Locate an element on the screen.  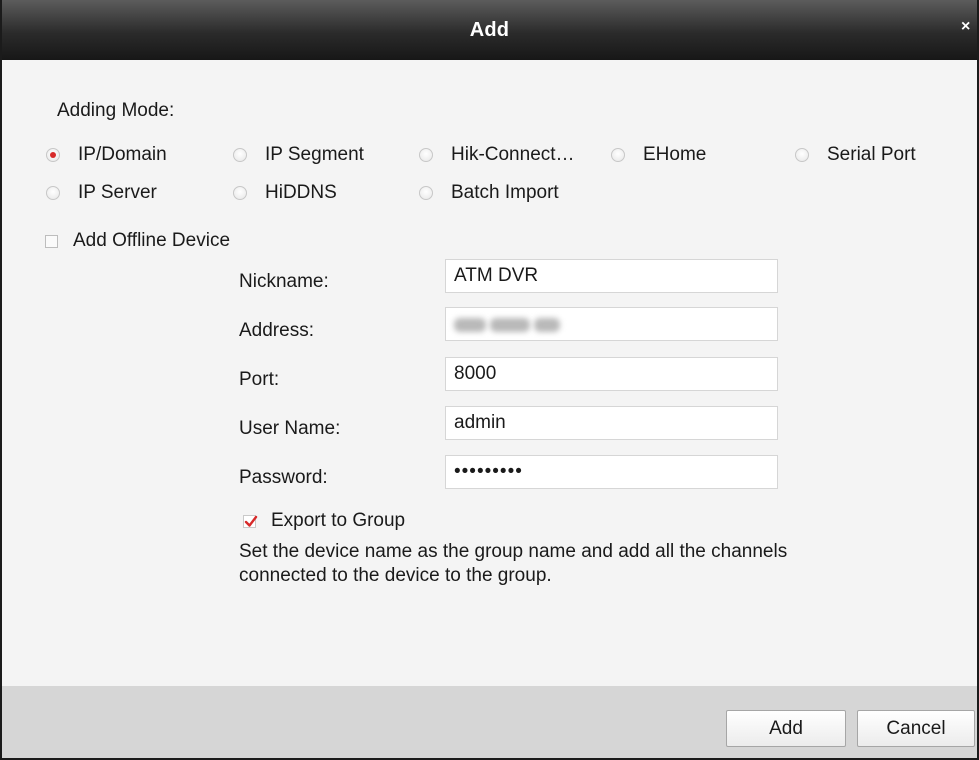
user-name-input is located at coordinates (611, 423).